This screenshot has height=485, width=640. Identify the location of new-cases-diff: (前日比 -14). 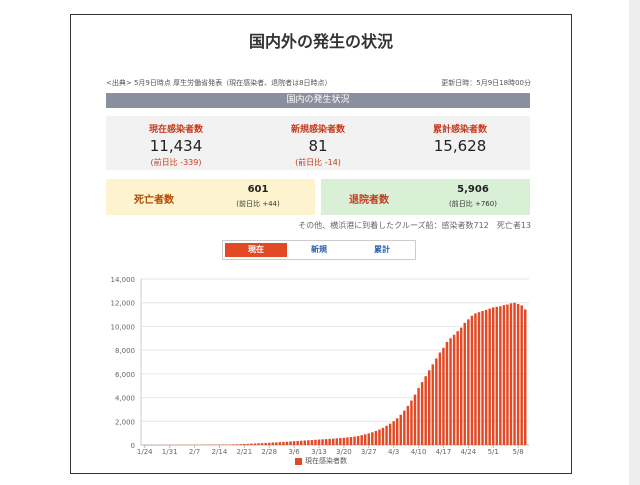
(318, 162).